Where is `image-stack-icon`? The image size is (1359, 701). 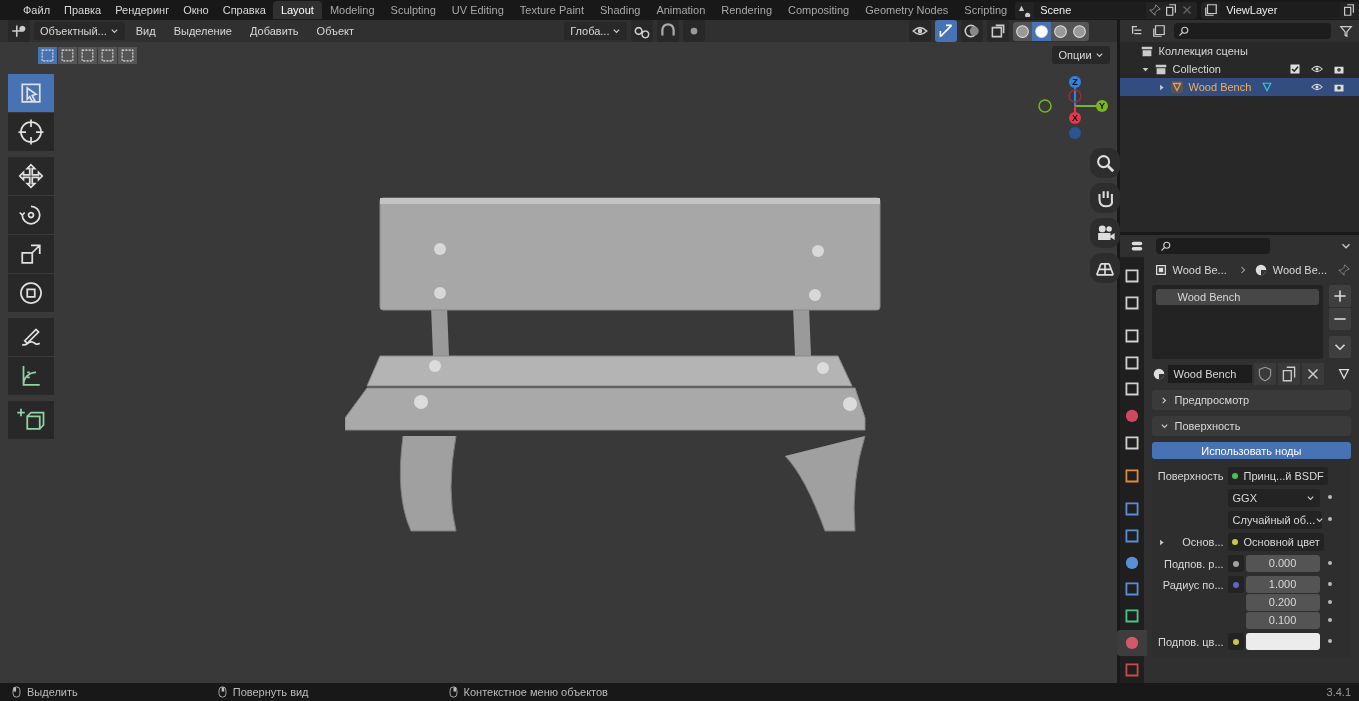
image-stack-icon is located at coordinates (1158, 31).